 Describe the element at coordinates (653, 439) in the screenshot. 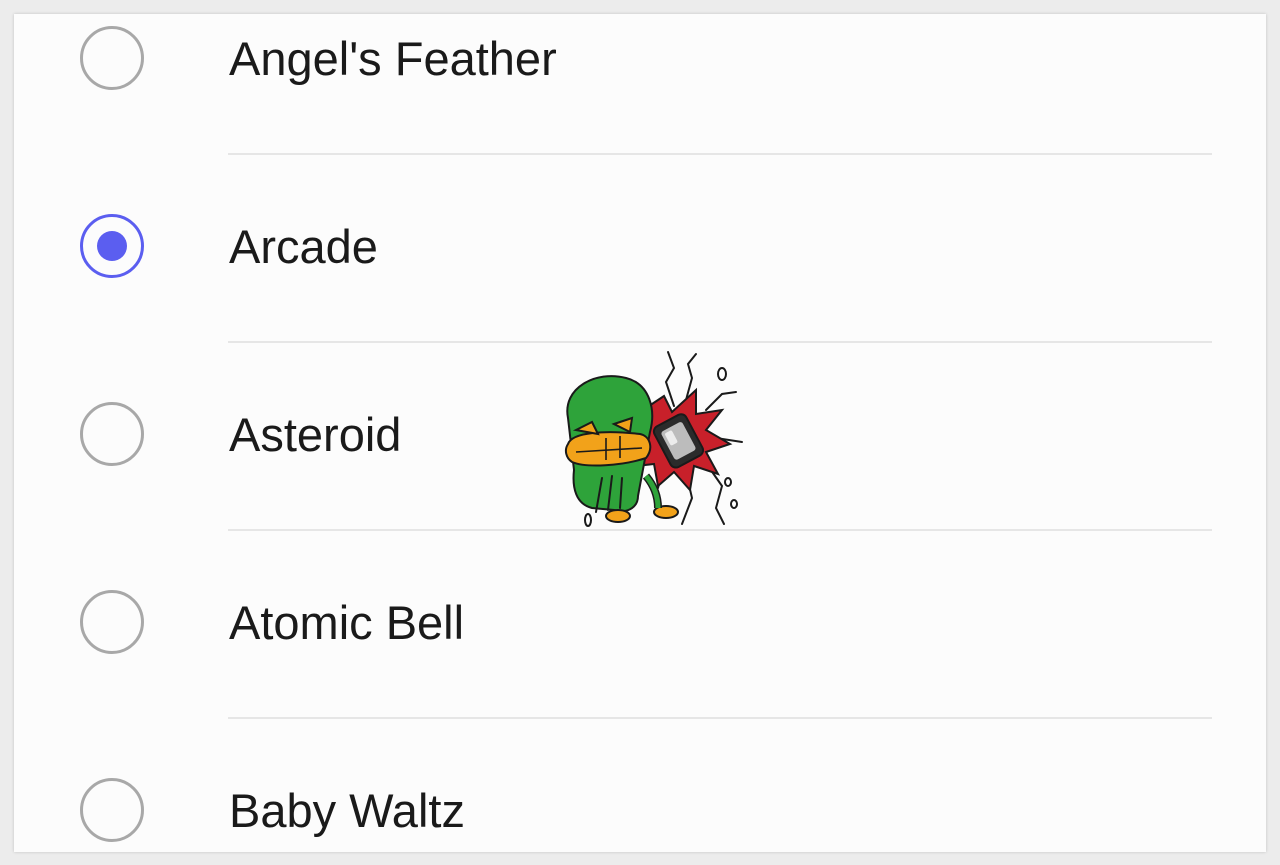

I see `smashing-phone-sticker-icon` at that location.